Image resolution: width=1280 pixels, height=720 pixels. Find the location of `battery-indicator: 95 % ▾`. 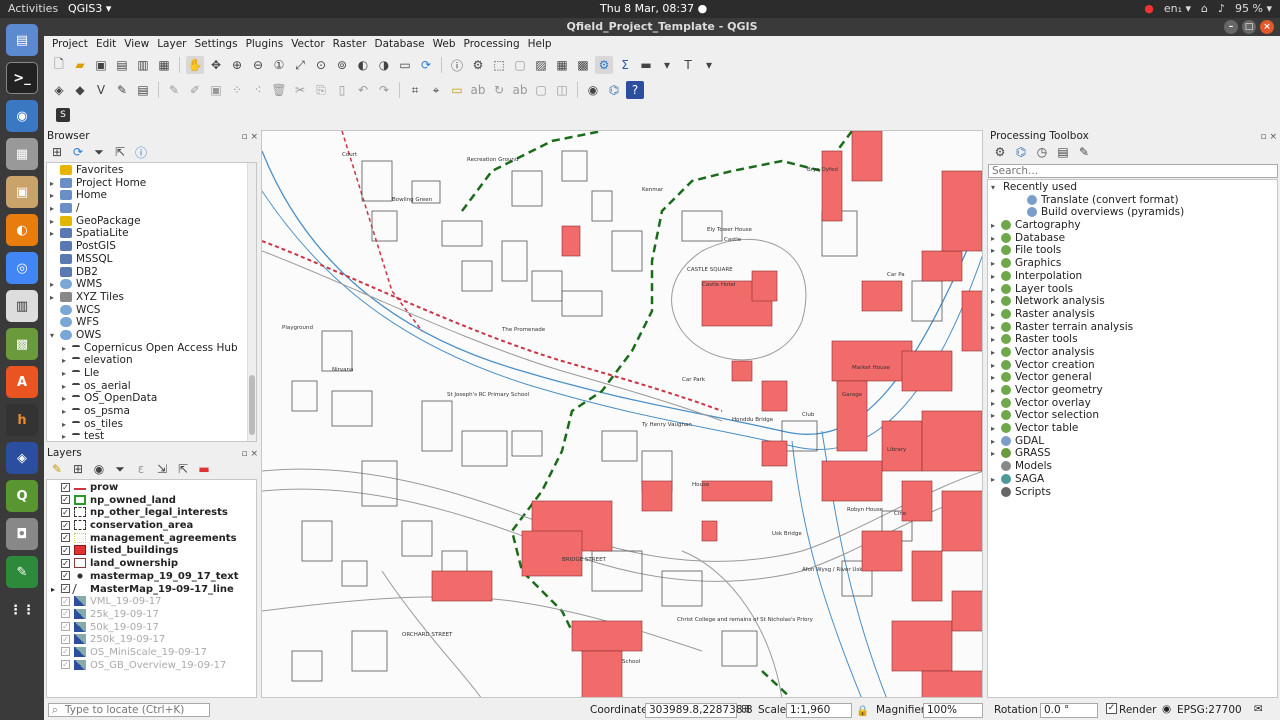

battery-indicator: 95 % ▾ is located at coordinates (1253, 8).